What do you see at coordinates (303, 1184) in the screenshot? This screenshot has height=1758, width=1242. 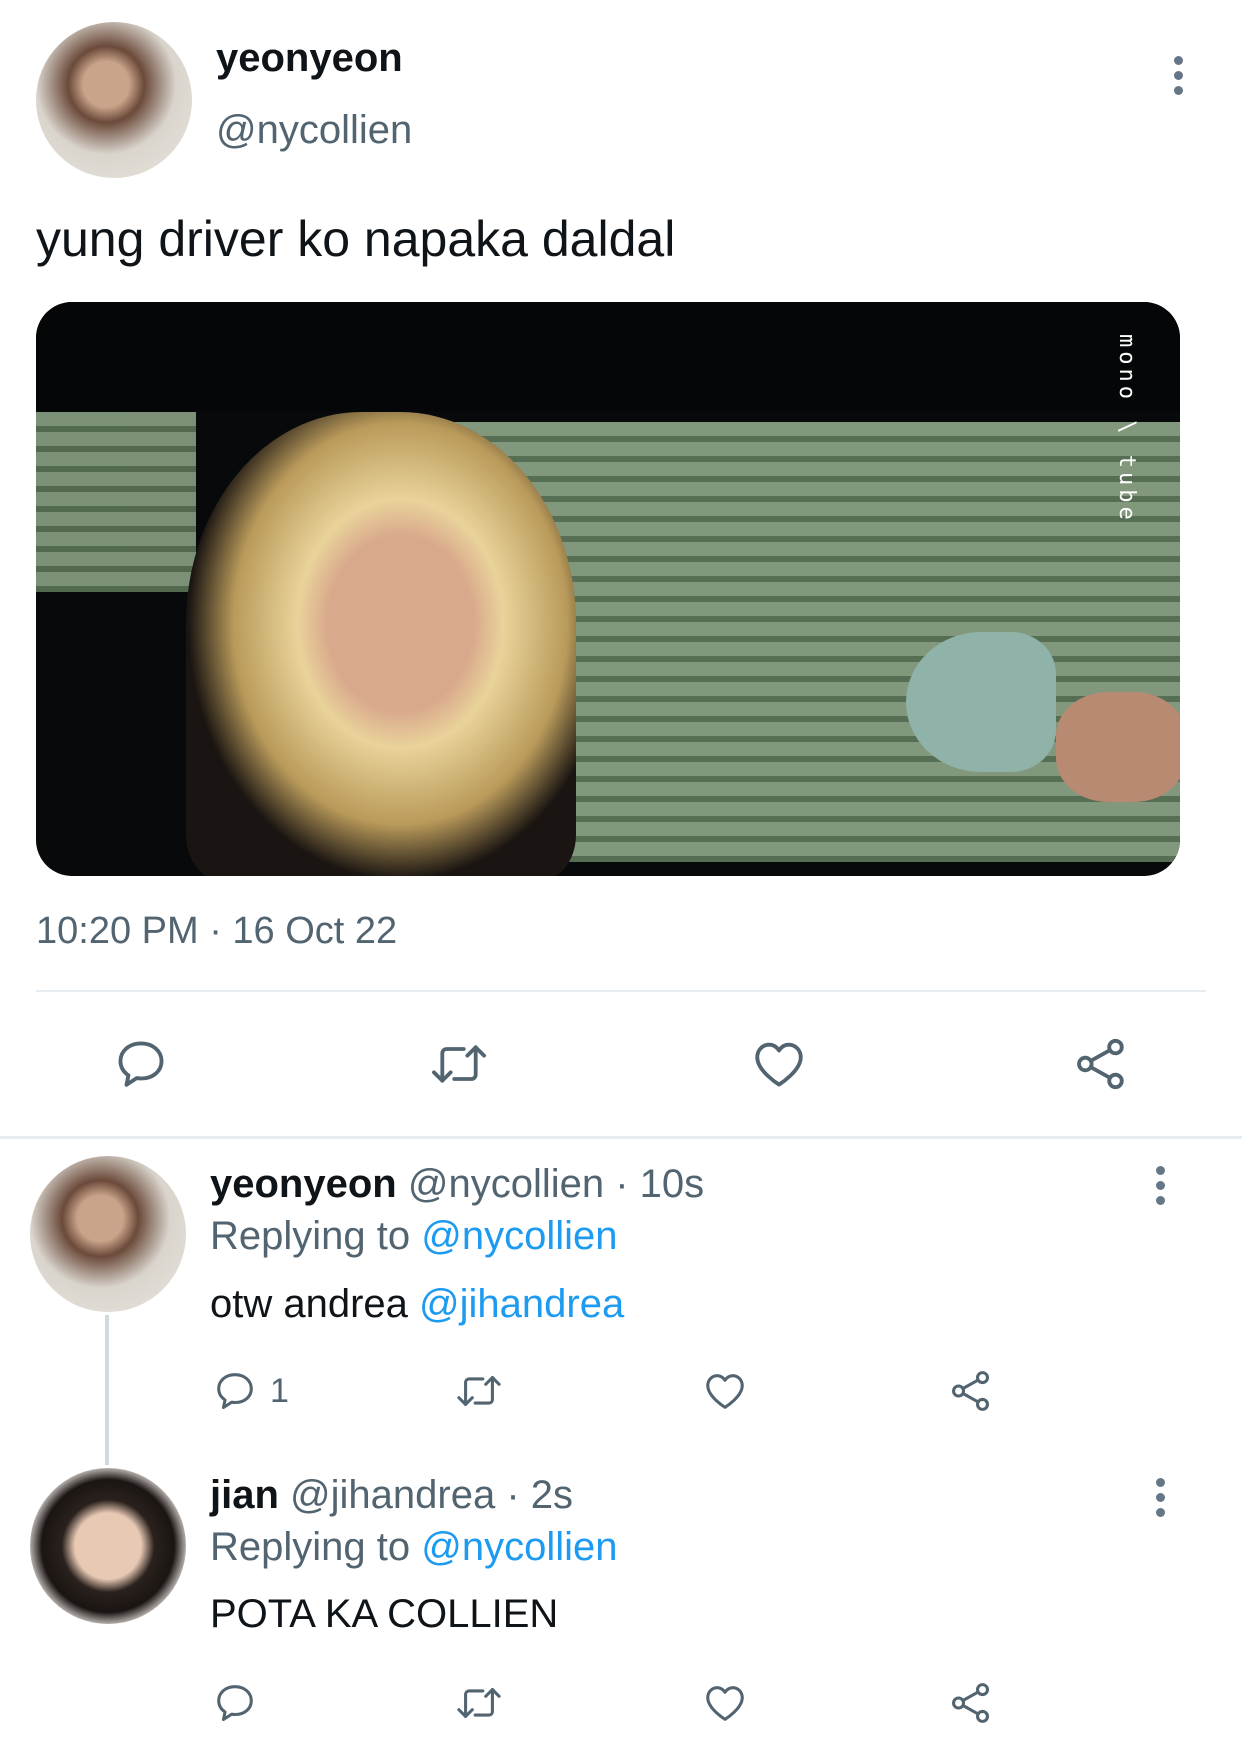 I see `reply-display-name: yeonyeon` at bounding box center [303, 1184].